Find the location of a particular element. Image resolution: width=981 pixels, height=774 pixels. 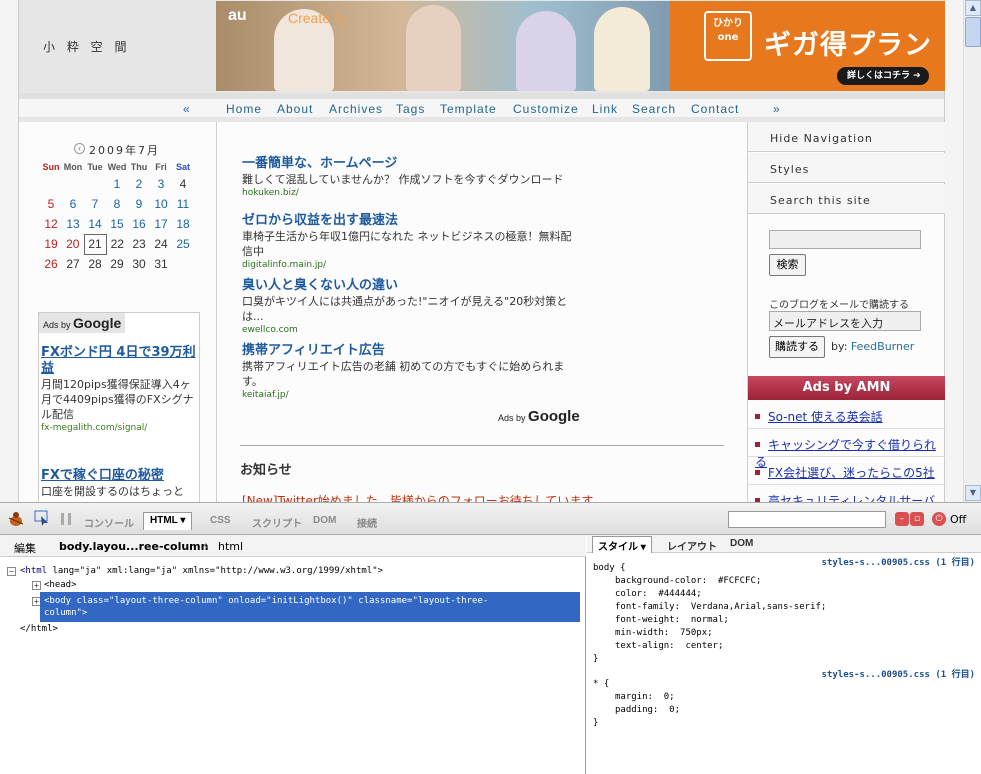

left-ad-item: FXで稼ぐ口座の秘密 口座を開設するのはちょっと is located at coordinates (120, 483).